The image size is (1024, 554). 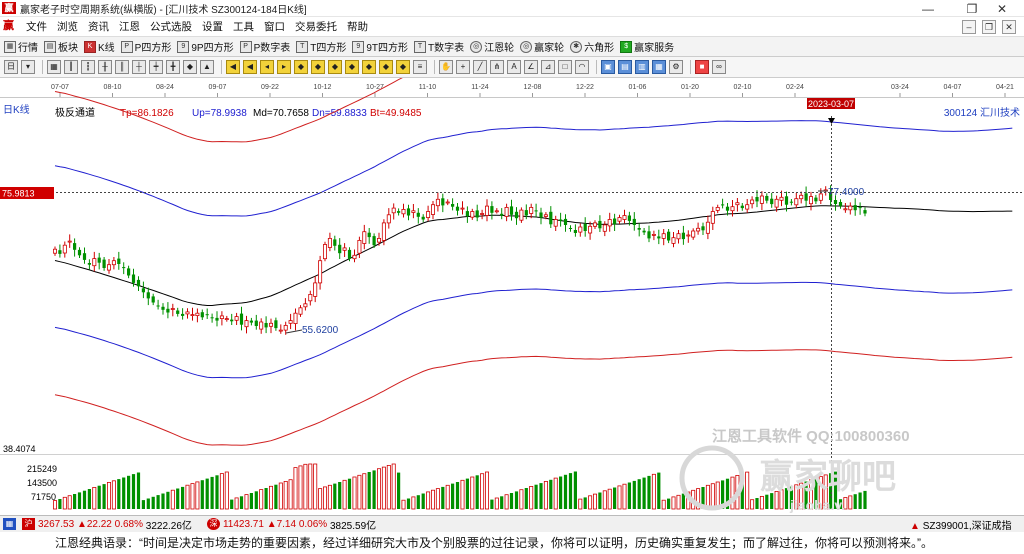 I want to click on toolbar-t-square-button: T T四方形, so click(x=321, y=46).